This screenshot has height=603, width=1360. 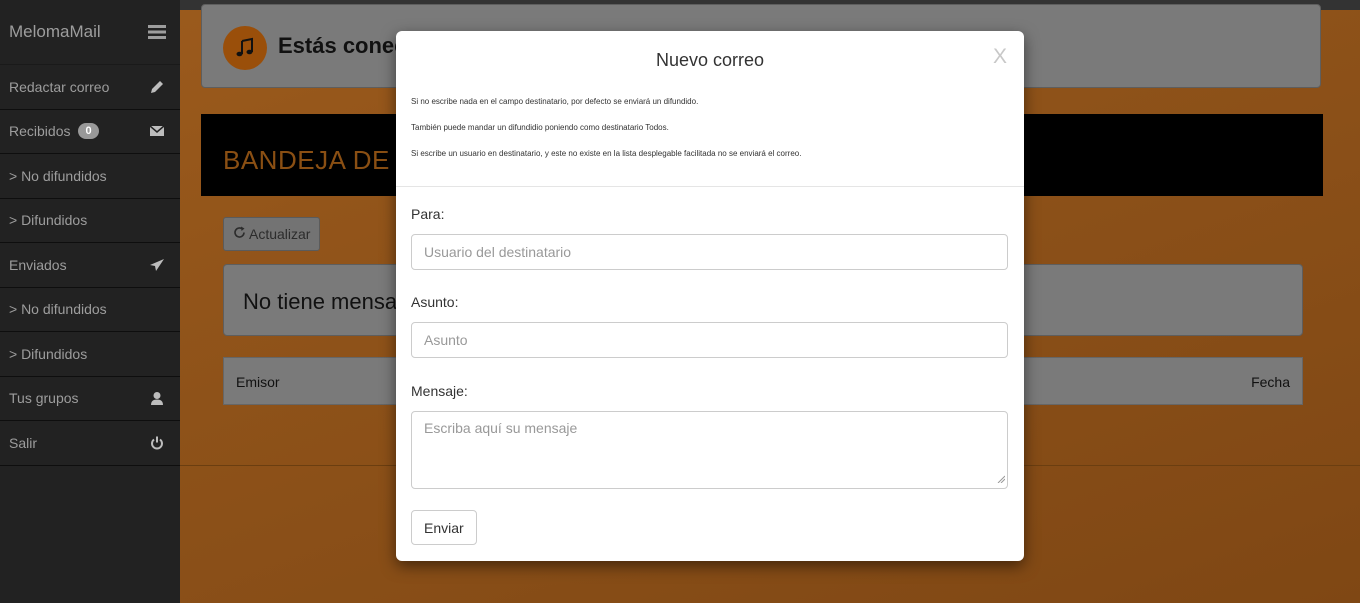 What do you see at coordinates (157, 265) in the screenshot?
I see `send-icon` at bounding box center [157, 265].